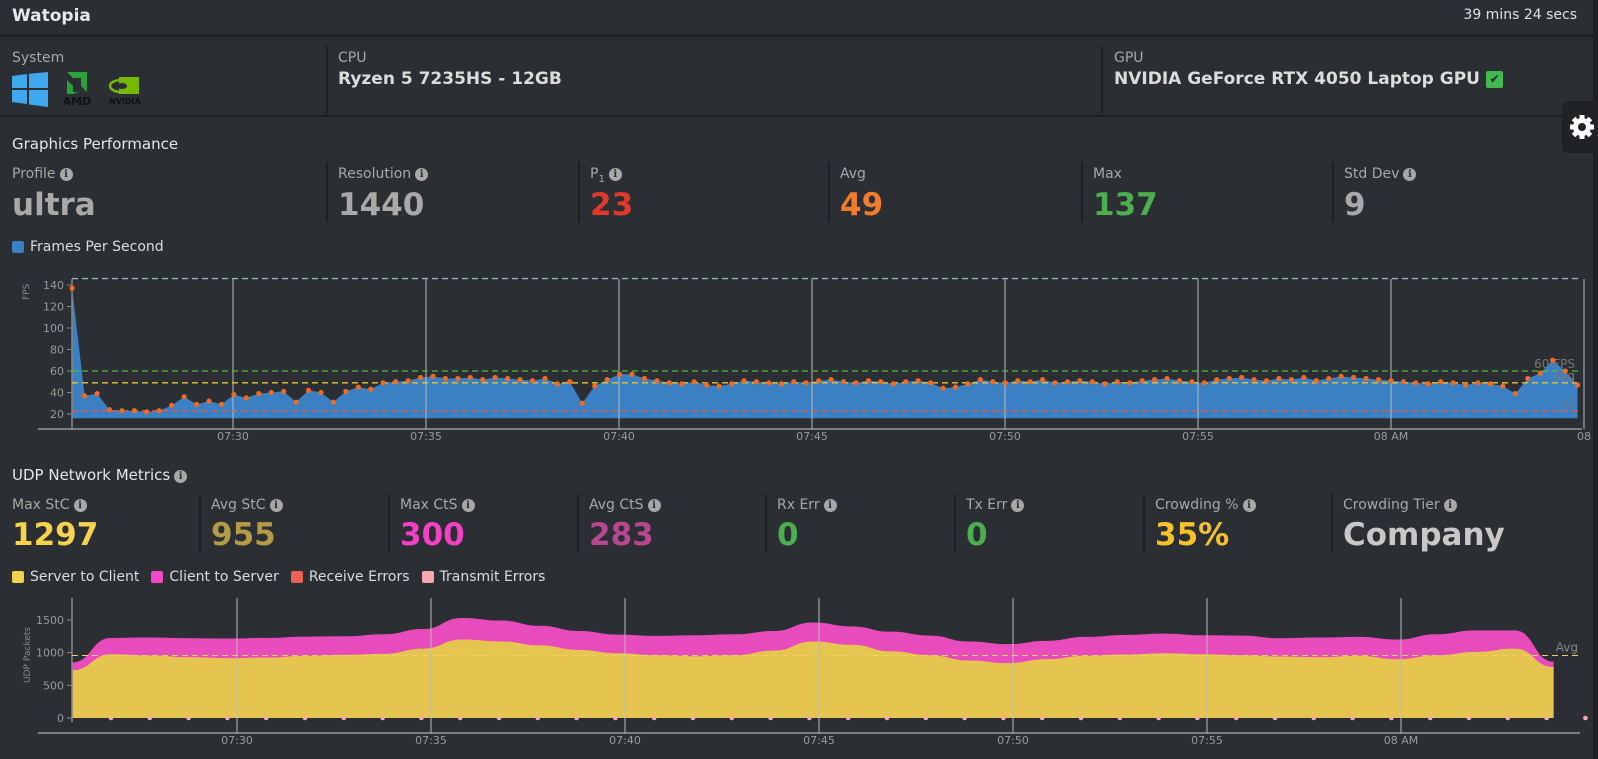 This screenshot has height=759, width=1598. Describe the element at coordinates (1401, 740) in the screenshot. I see `x-tick-label: 08 AM` at that location.